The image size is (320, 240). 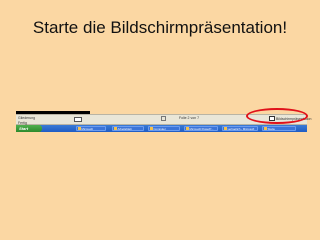 I want to click on taskbar-button-1: Microsoft, so click(x=91, y=128).